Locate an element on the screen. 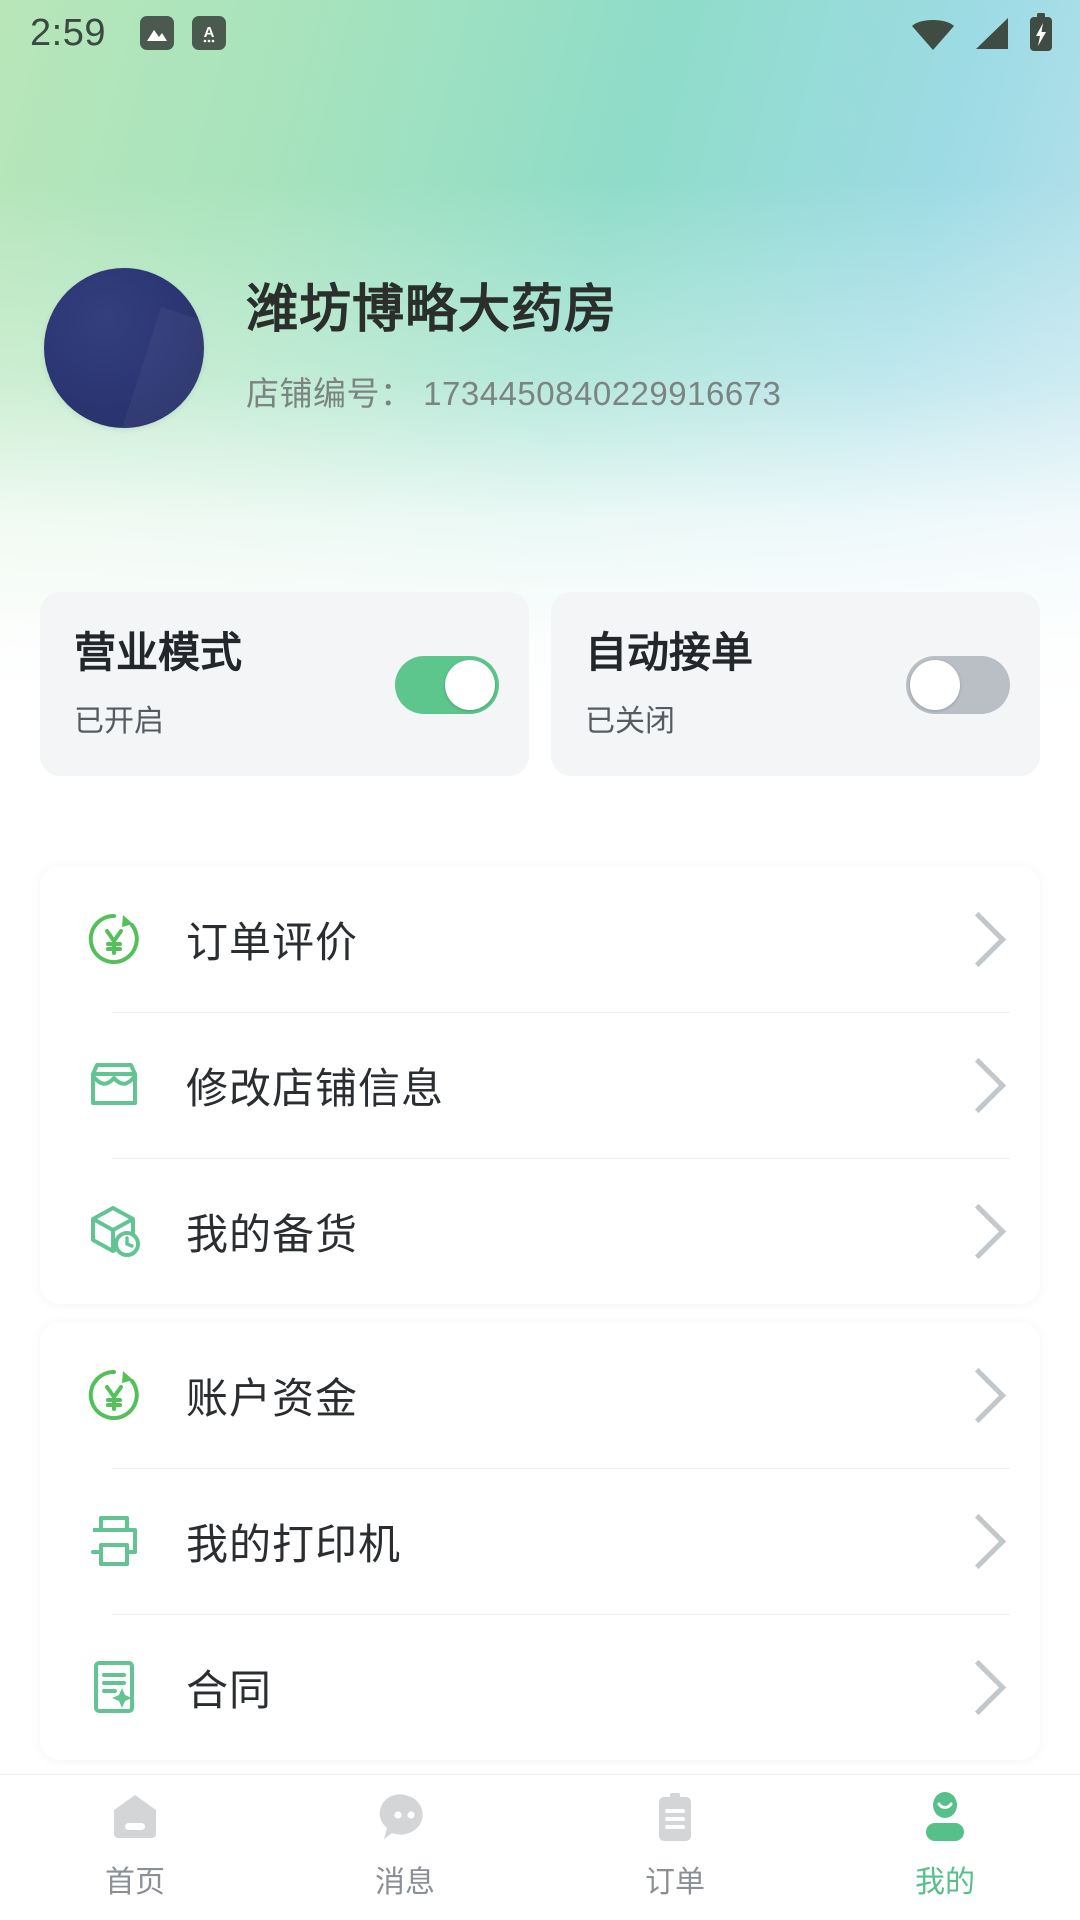 Image resolution: width=1080 pixels, height=1920 pixels. cellular-signal-icon is located at coordinates (992, 33).